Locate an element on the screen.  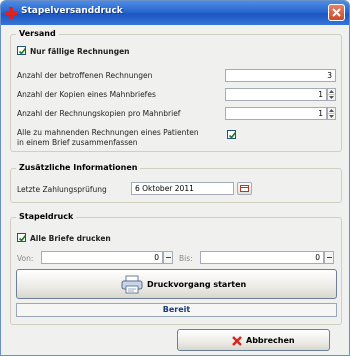
versand-title: Versand is located at coordinates (37, 33).